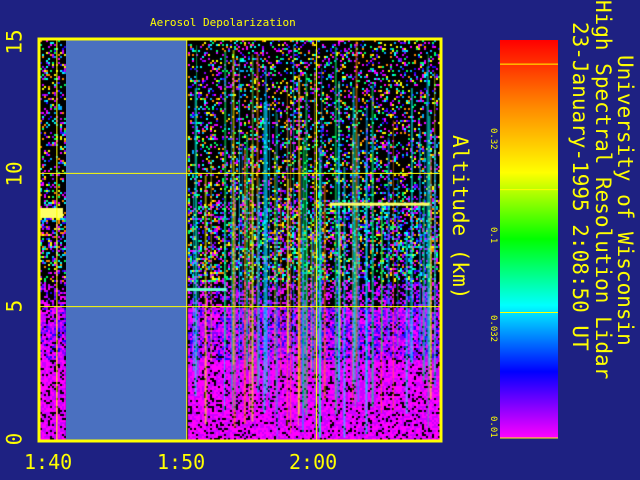 This screenshot has width=640, height=480. What do you see at coordinates (493, 427) in the screenshot?
I see `colorbar-tick-label-0.01: 0.01` at bounding box center [493, 427].